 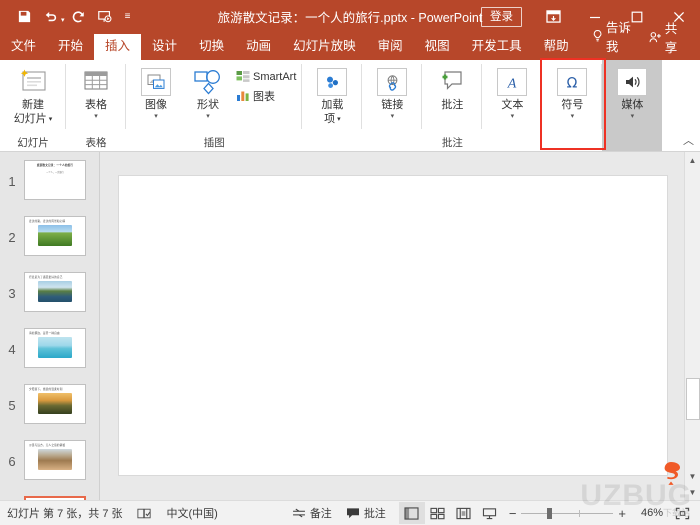 I want to click on language-indicator: 中文(中国), so click(x=192, y=513).